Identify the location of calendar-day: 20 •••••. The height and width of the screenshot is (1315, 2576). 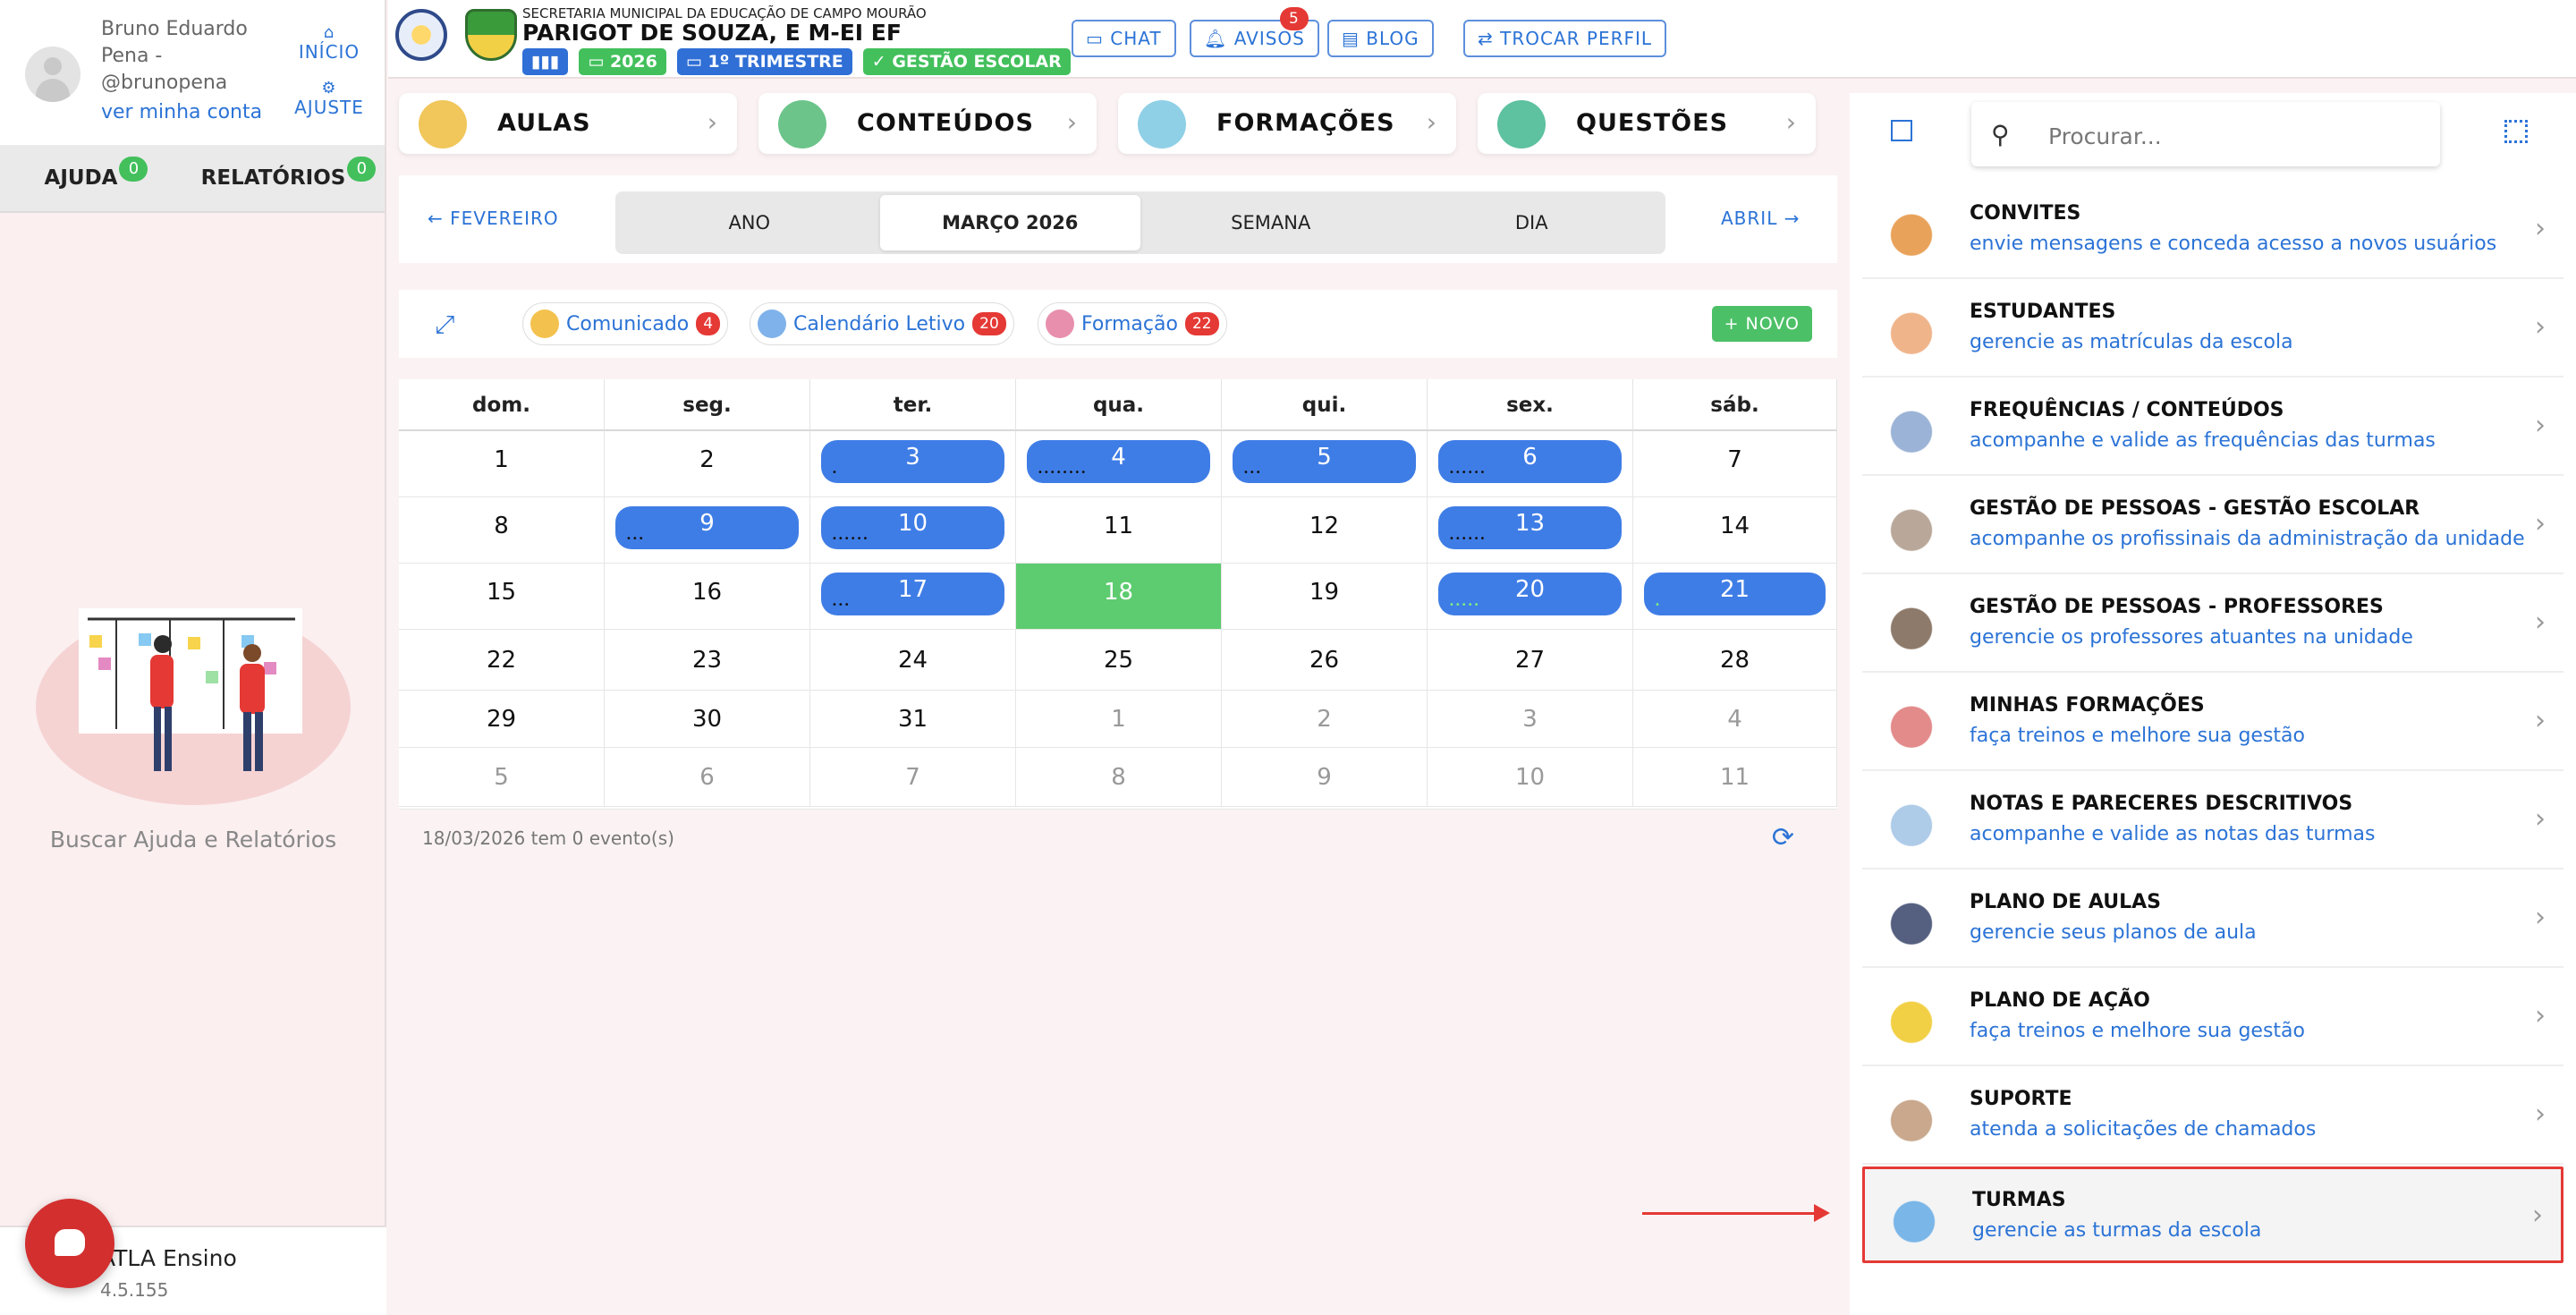
(1530, 597).